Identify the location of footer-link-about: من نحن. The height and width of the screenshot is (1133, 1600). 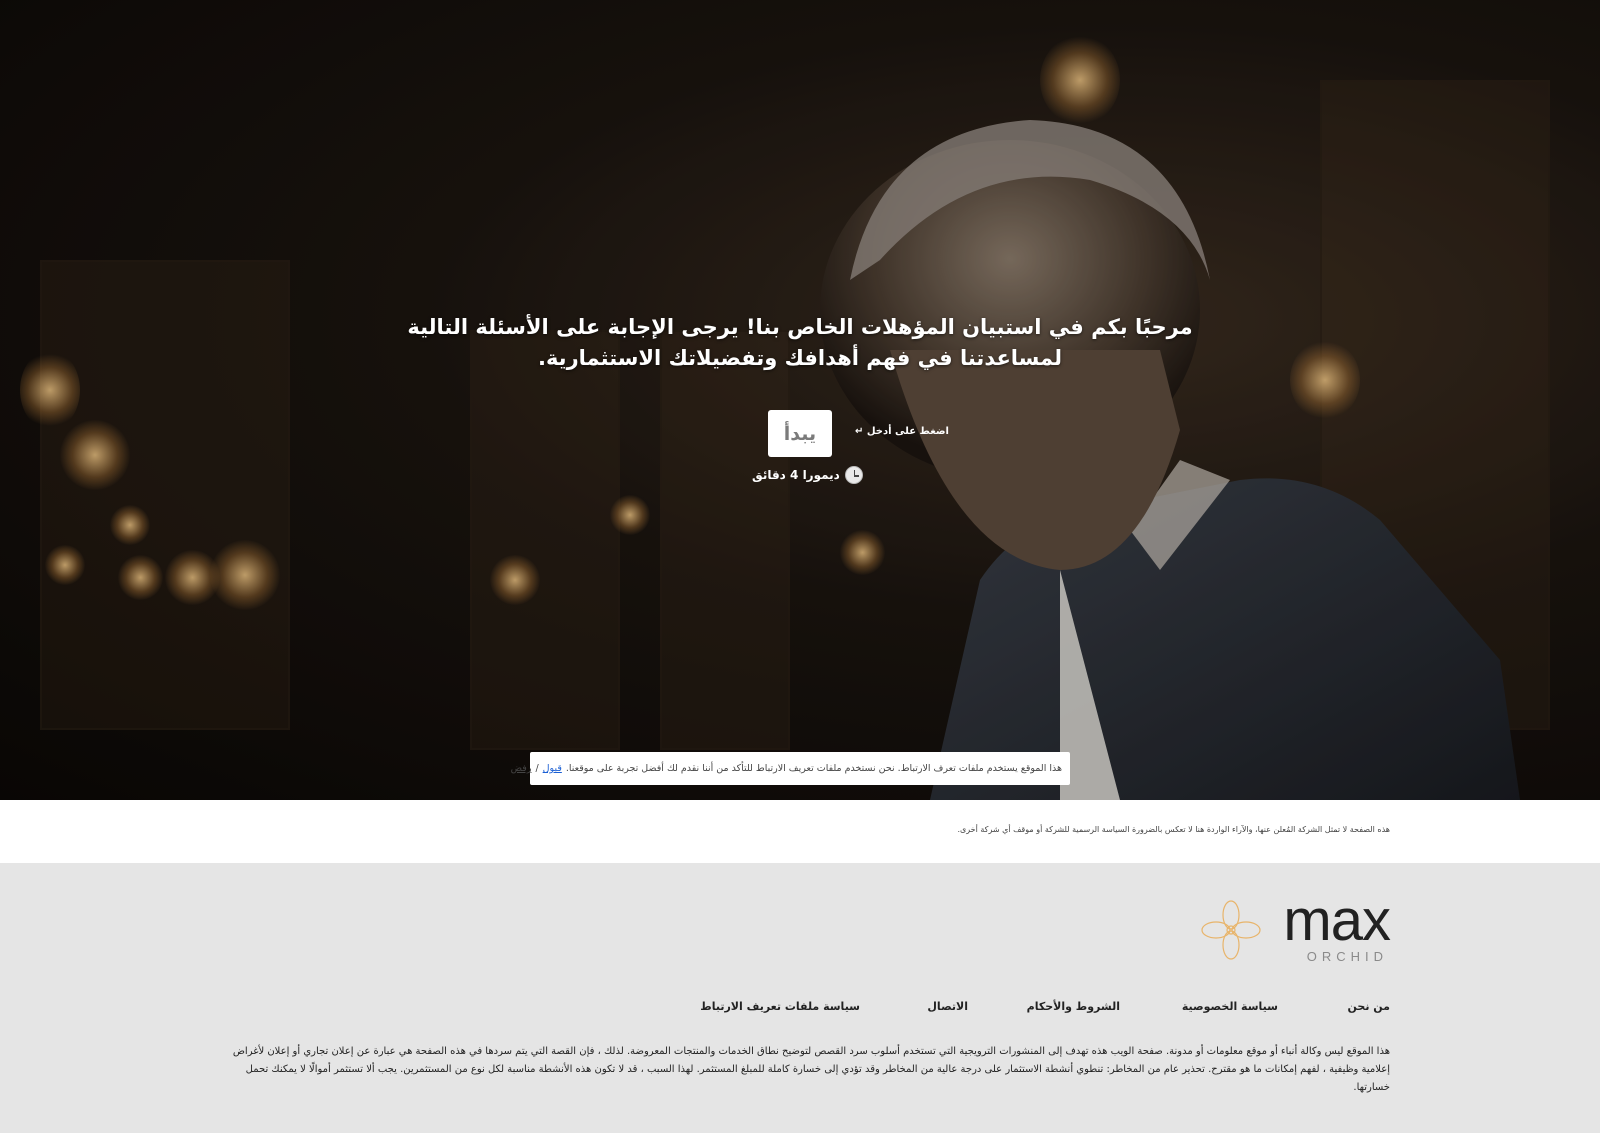
(1369, 1006).